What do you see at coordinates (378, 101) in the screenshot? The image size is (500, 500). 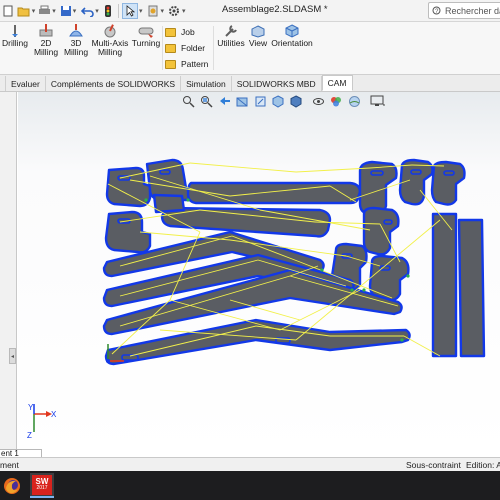 I see `view-settings-icon` at bounding box center [378, 101].